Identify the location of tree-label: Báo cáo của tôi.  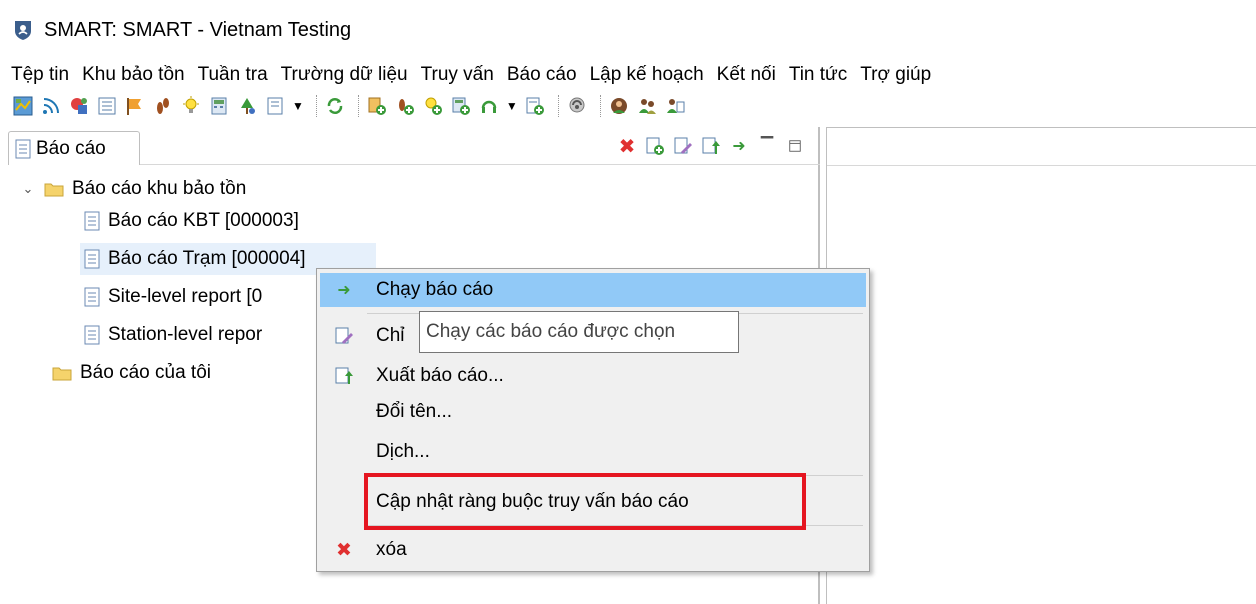
(145, 372).